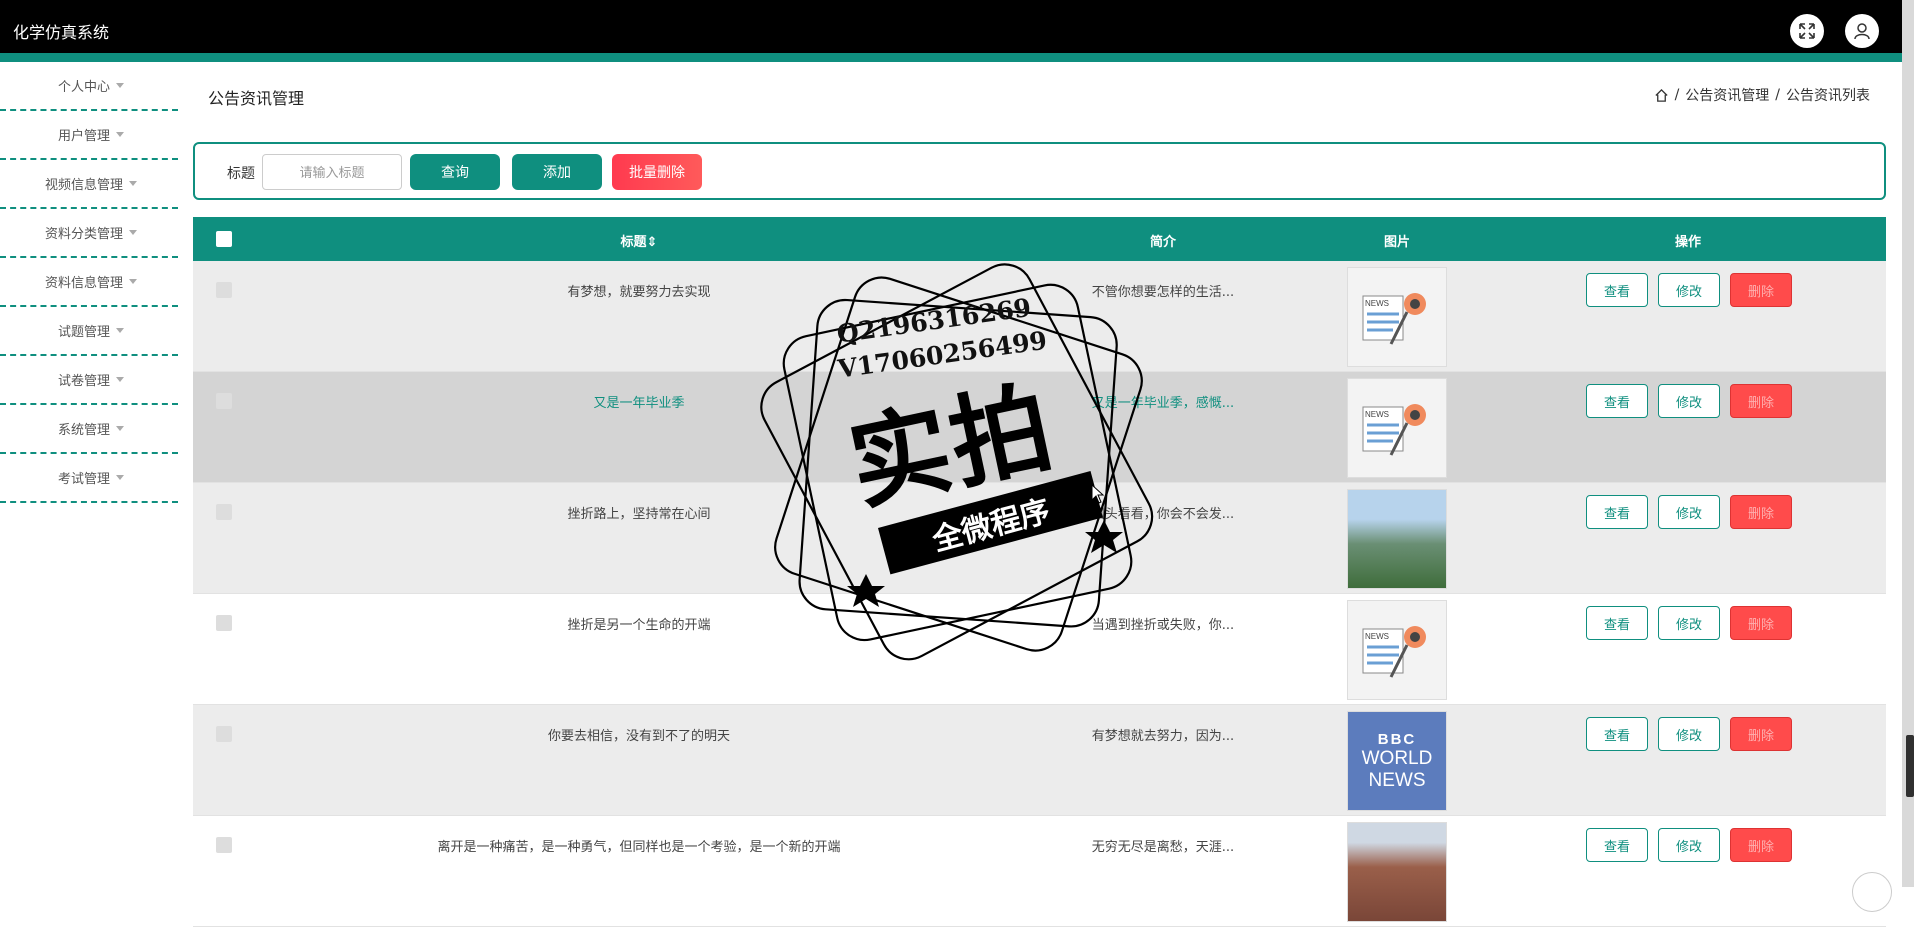 Image resolution: width=1914 pixels, height=927 pixels. Describe the element at coordinates (639, 625) in the screenshot. I see `row-title: 挫折是另一个生命的开端` at that location.